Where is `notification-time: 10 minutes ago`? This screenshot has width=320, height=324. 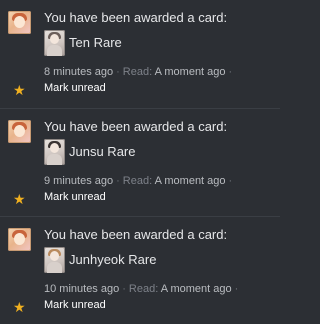 notification-time: 10 minutes ago is located at coordinates (82, 289).